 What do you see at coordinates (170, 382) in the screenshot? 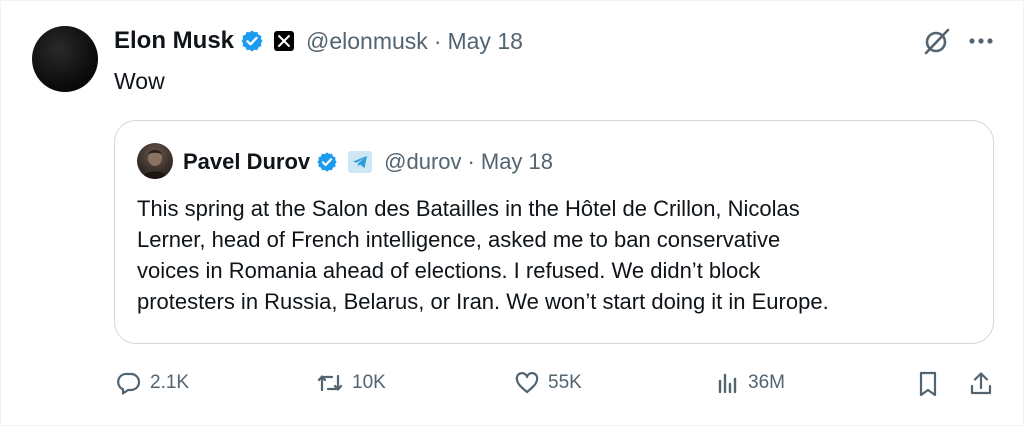
I see `reply-count: 2.1K` at bounding box center [170, 382].